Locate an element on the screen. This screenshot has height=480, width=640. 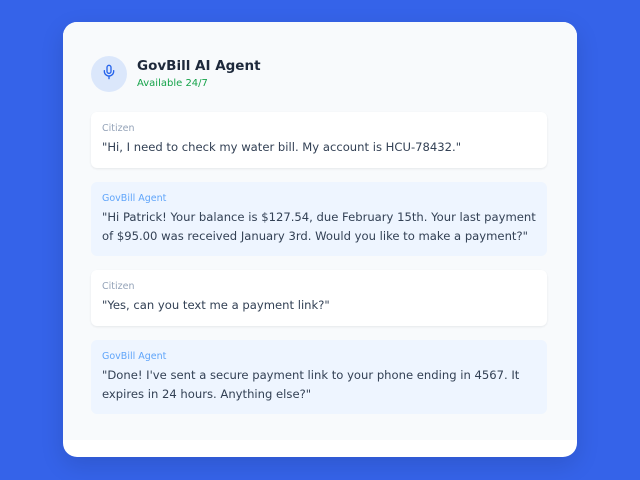
agent-avatar is located at coordinates (109, 74).